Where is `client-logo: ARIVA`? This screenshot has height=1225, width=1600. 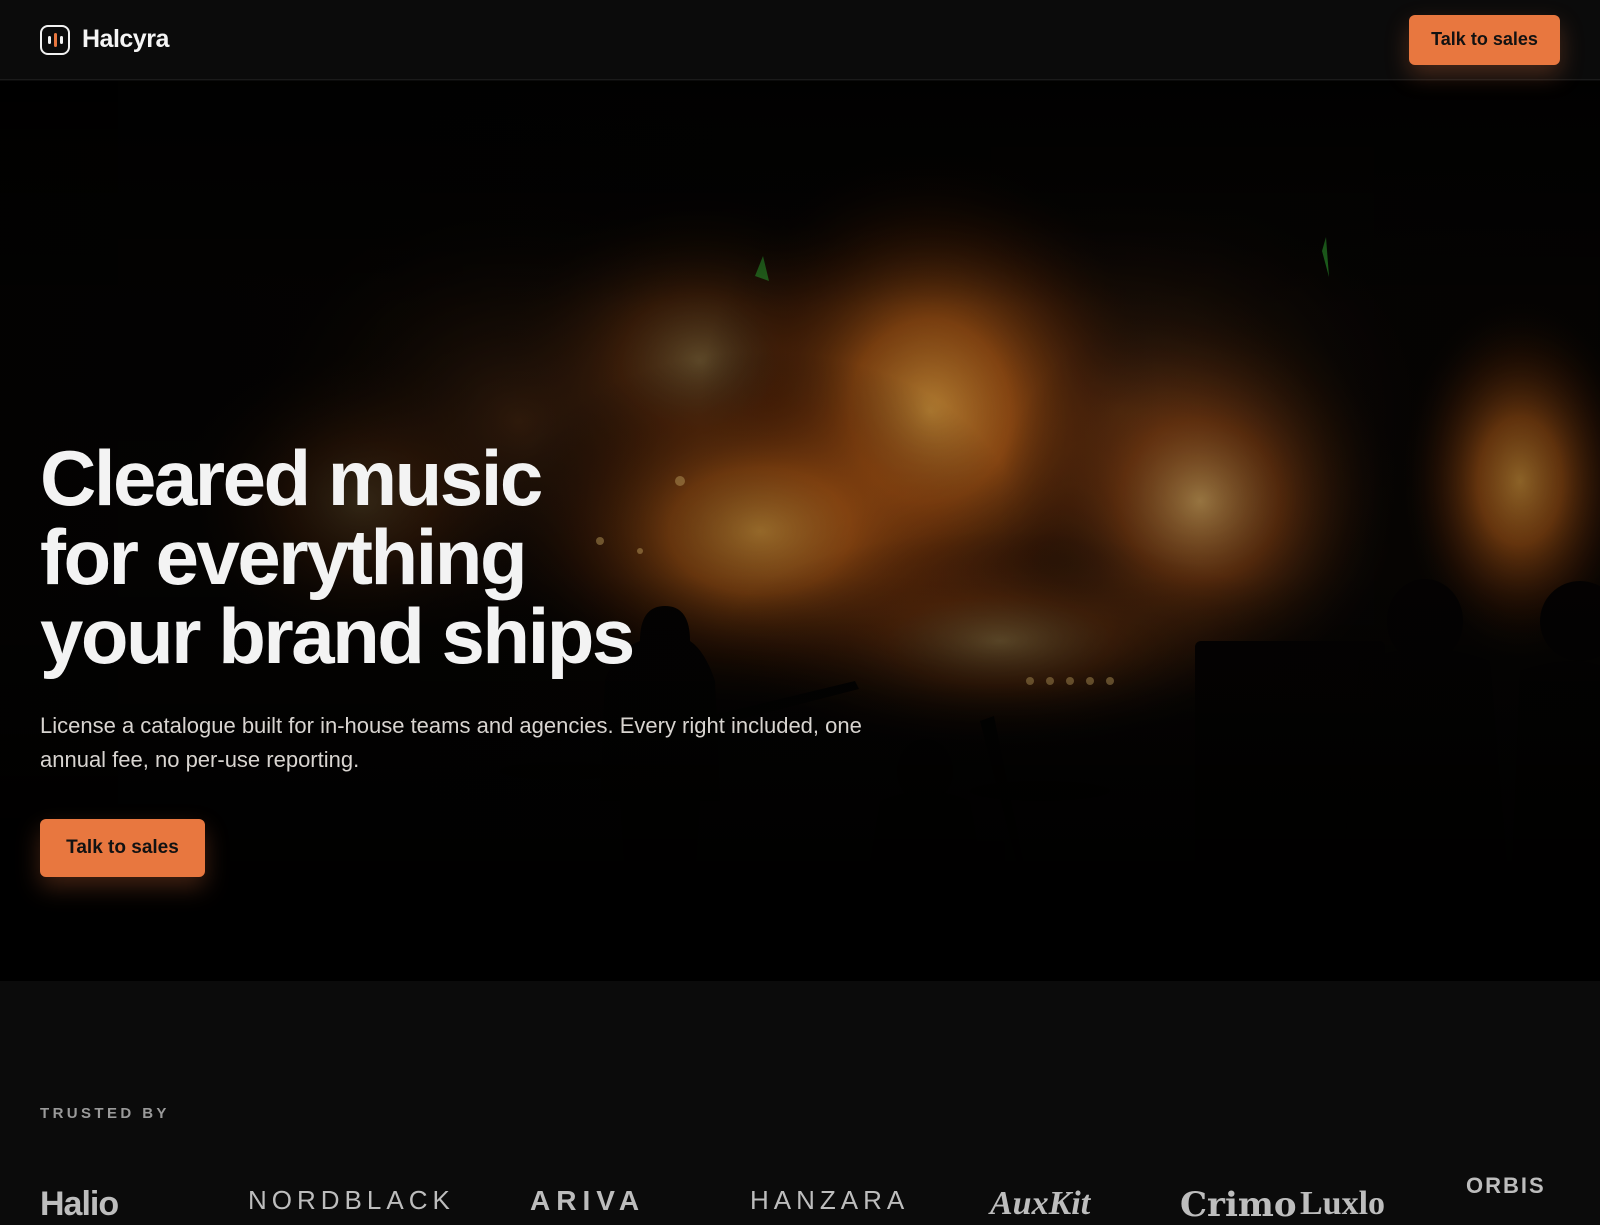 client-logo: ARIVA is located at coordinates (588, 1200).